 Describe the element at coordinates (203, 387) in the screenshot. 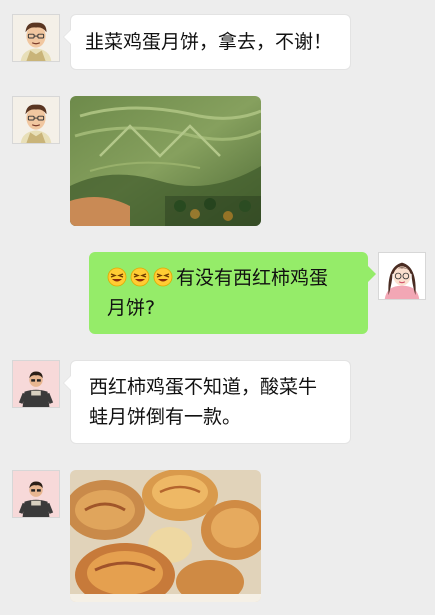

I see `message-line-1: 西红柿鸡蛋不知道，酸菜牛` at that location.